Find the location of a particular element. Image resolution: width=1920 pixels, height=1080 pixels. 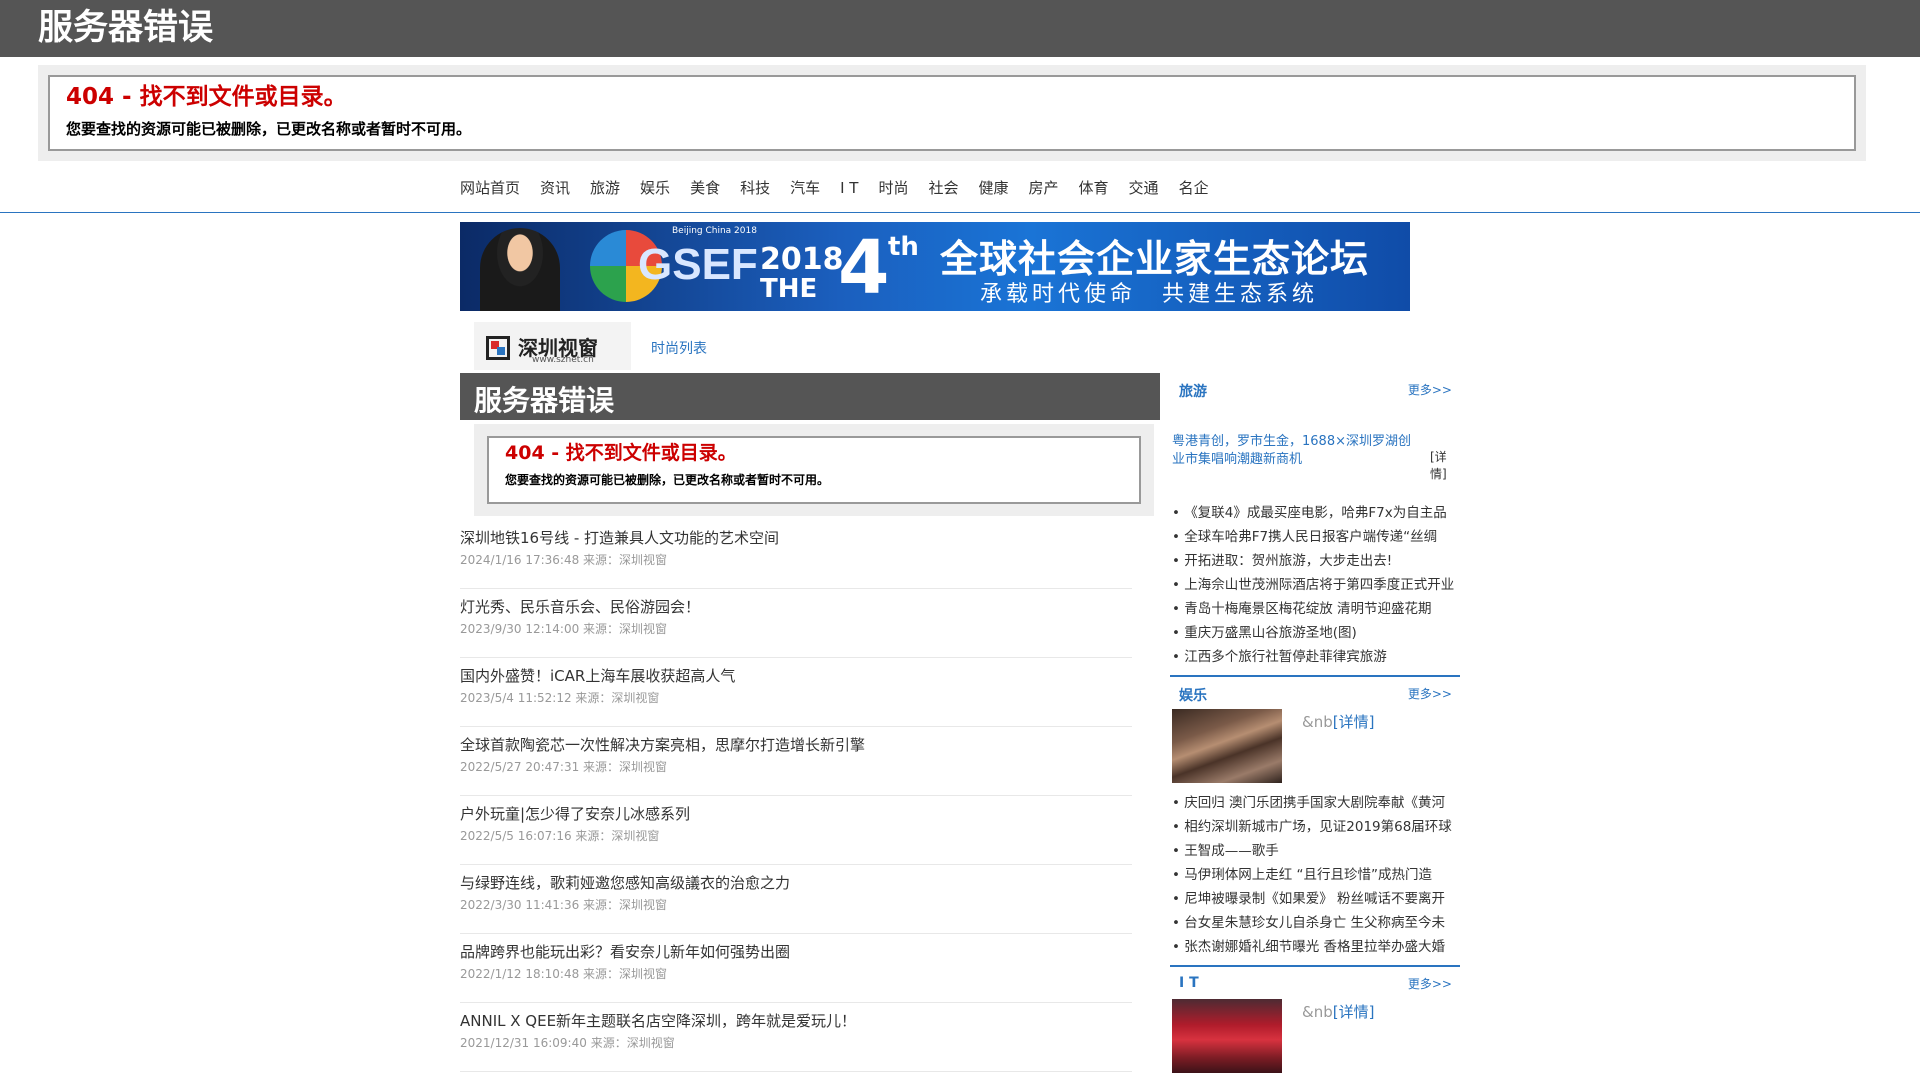

news-meta: 2022/3/30 11:41:36 来源：深圳视窗 is located at coordinates (564, 905).